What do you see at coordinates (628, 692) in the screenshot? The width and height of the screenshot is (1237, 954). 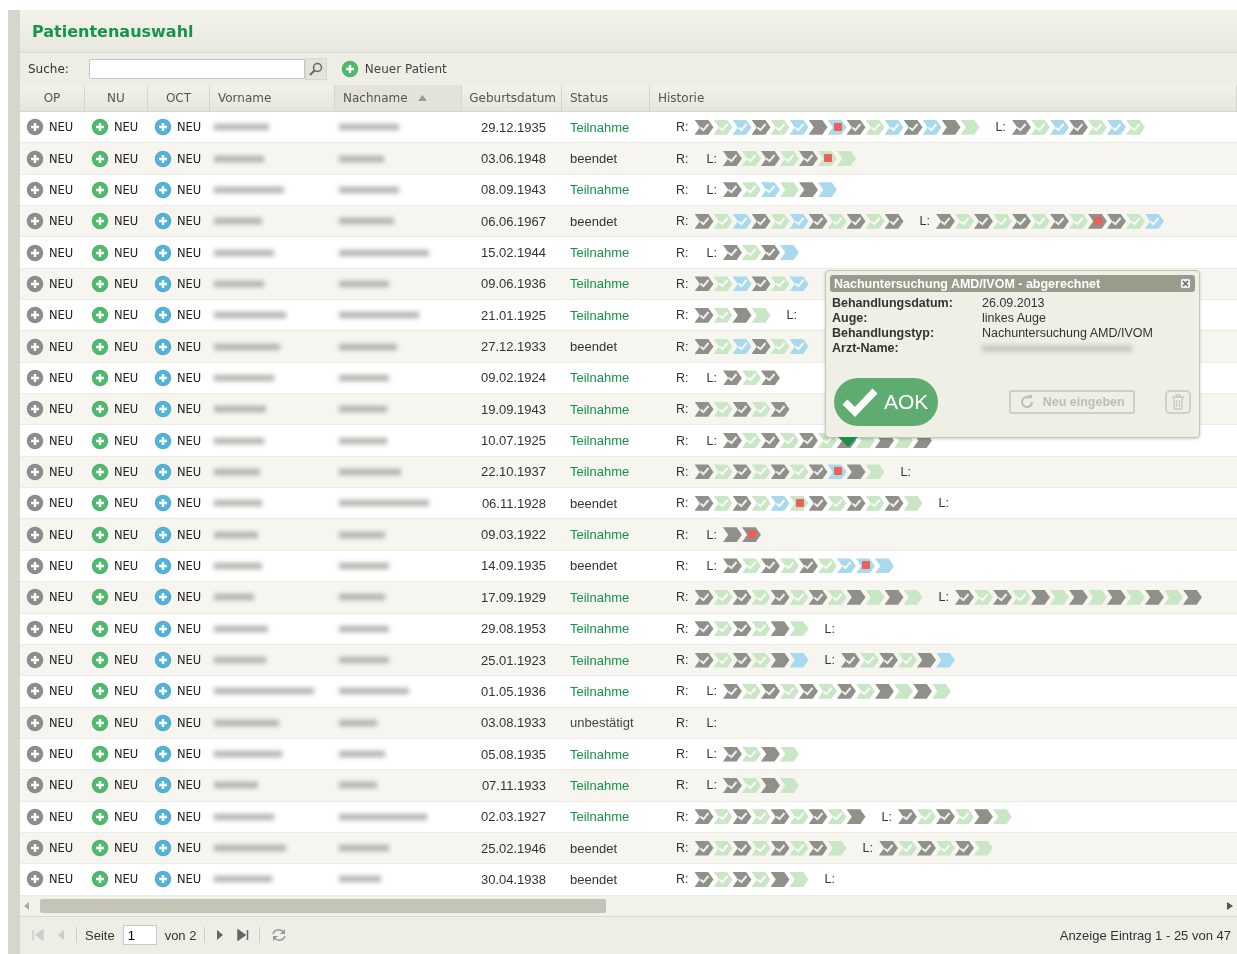 I see `table-row: NEU NEU NEU 01.05.1936 Teilnahme R: L:` at bounding box center [628, 692].